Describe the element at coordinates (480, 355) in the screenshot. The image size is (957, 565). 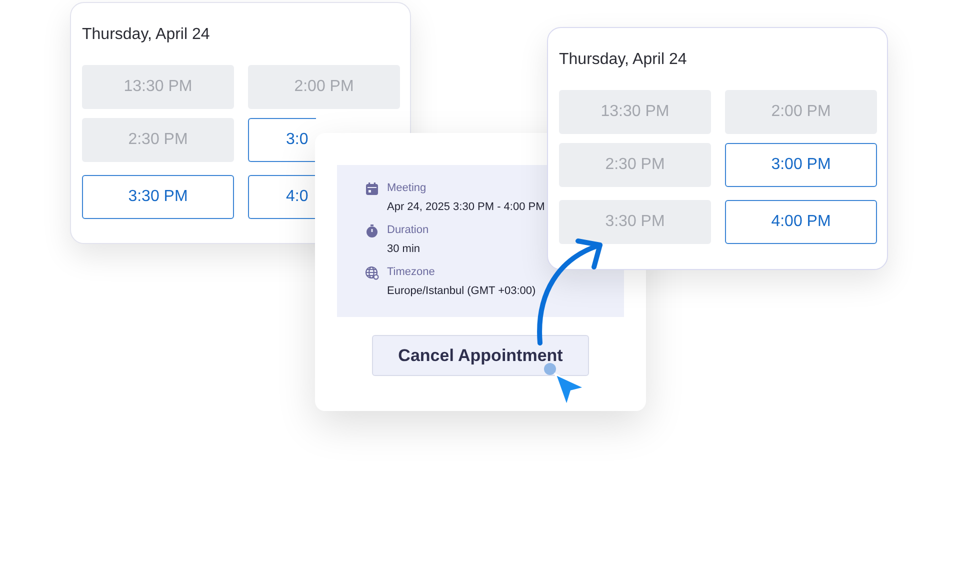
I see `cancel-appointment-button: Cancel Appointment` at that location.